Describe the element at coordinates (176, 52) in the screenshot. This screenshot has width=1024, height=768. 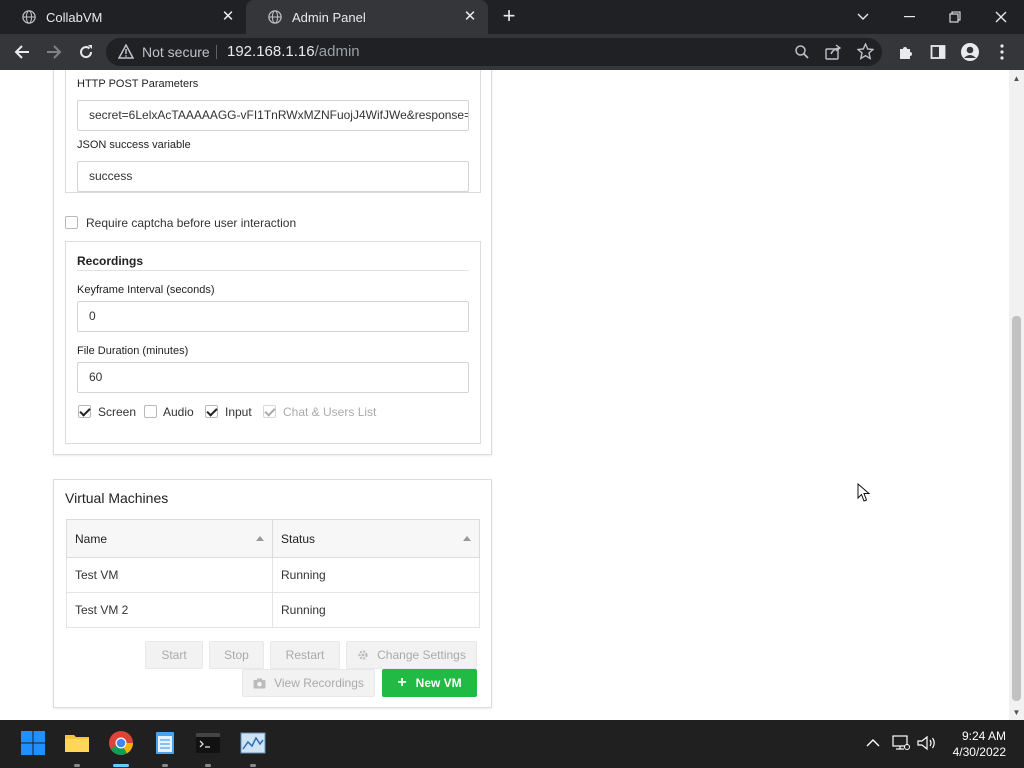
I see `security-label: Not secure` at that location.